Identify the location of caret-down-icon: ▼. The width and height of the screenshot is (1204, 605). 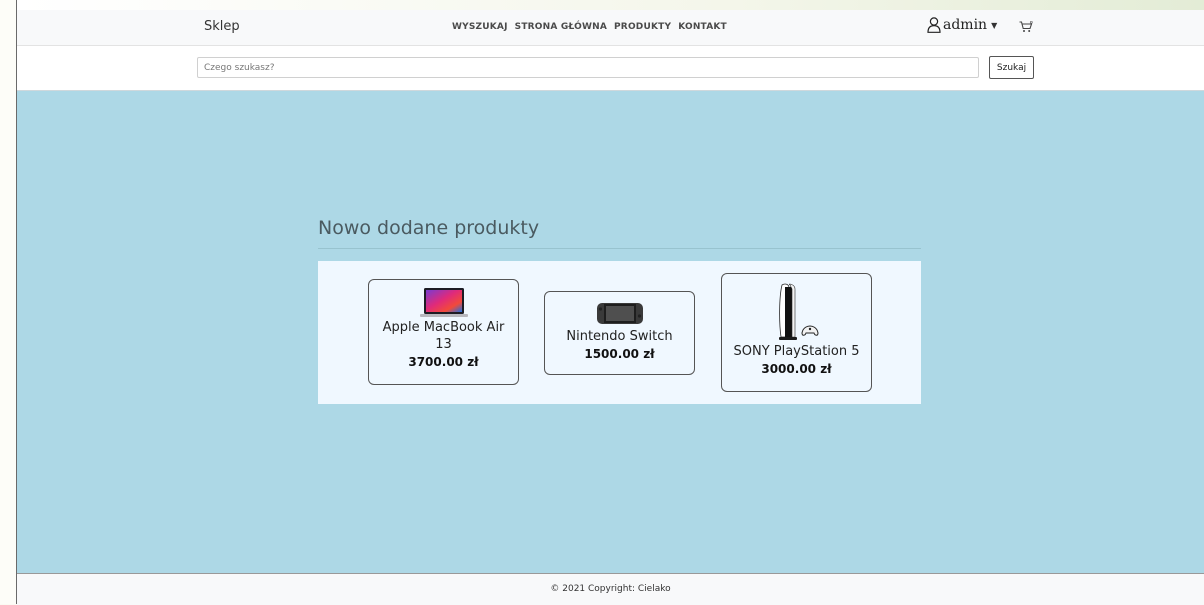
(994, 25).